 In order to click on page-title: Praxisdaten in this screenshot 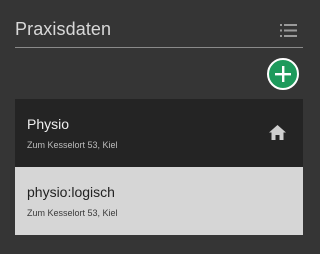, I will do `click(63, 29)`.